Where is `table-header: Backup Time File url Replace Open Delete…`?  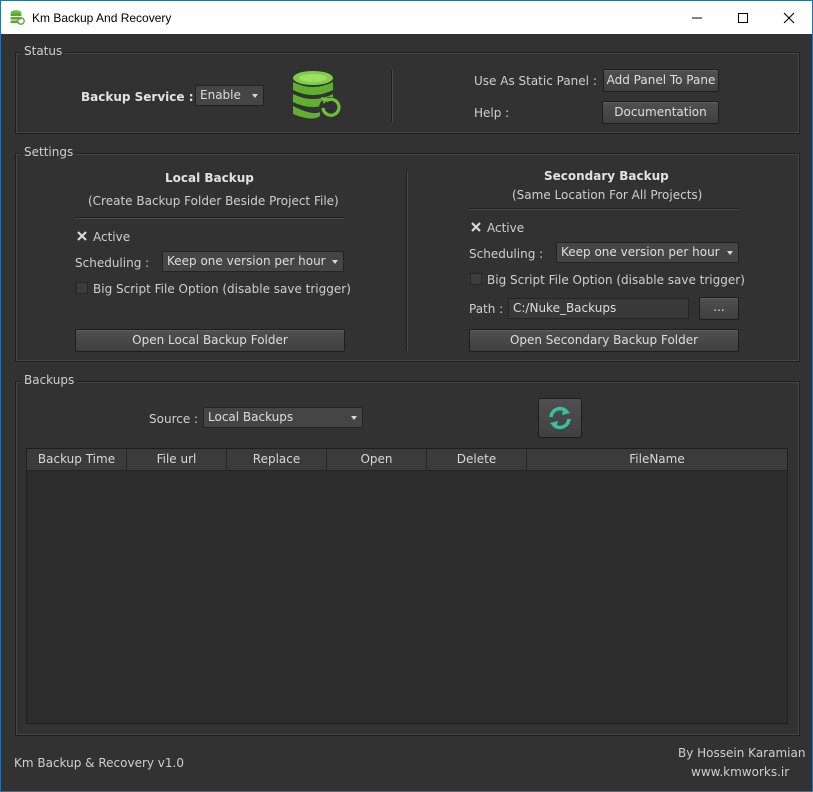 table-header: Backup Time File url Replace Open Delete… is located at coordinates (407, 460).